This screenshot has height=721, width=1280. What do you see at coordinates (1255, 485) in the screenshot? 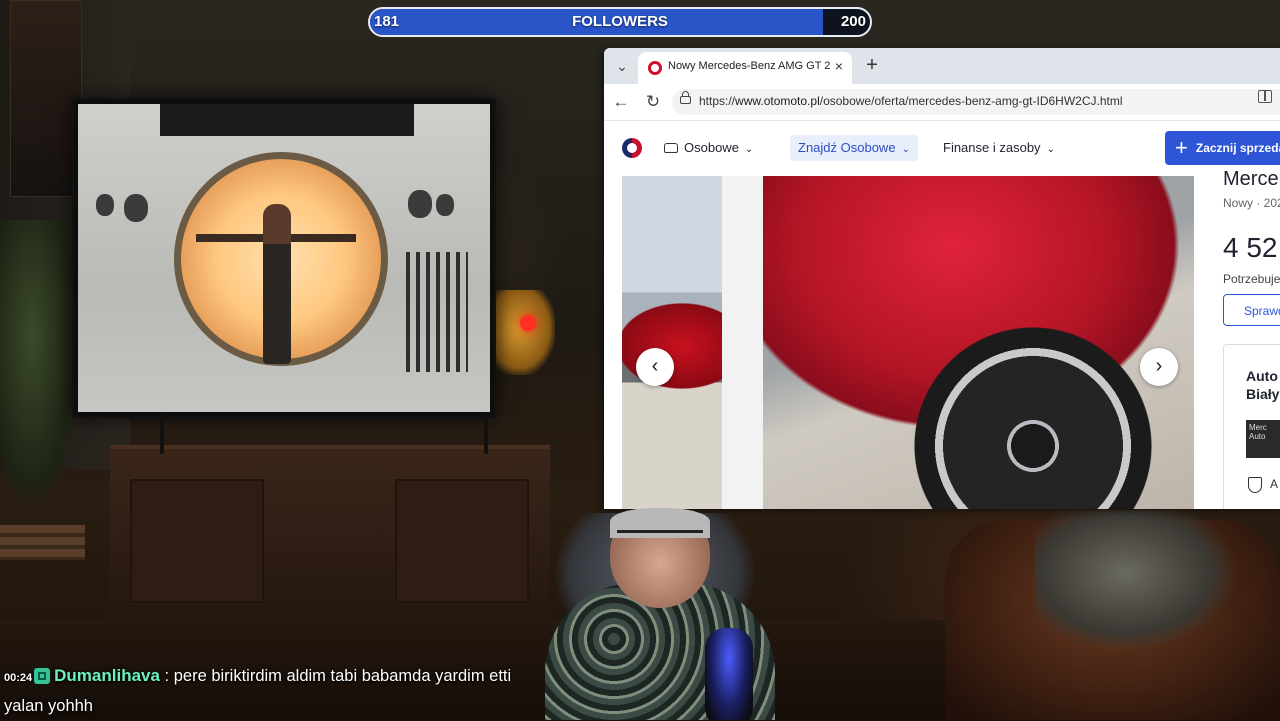
I see `shield-icon` at bounding box center [1255, 485].